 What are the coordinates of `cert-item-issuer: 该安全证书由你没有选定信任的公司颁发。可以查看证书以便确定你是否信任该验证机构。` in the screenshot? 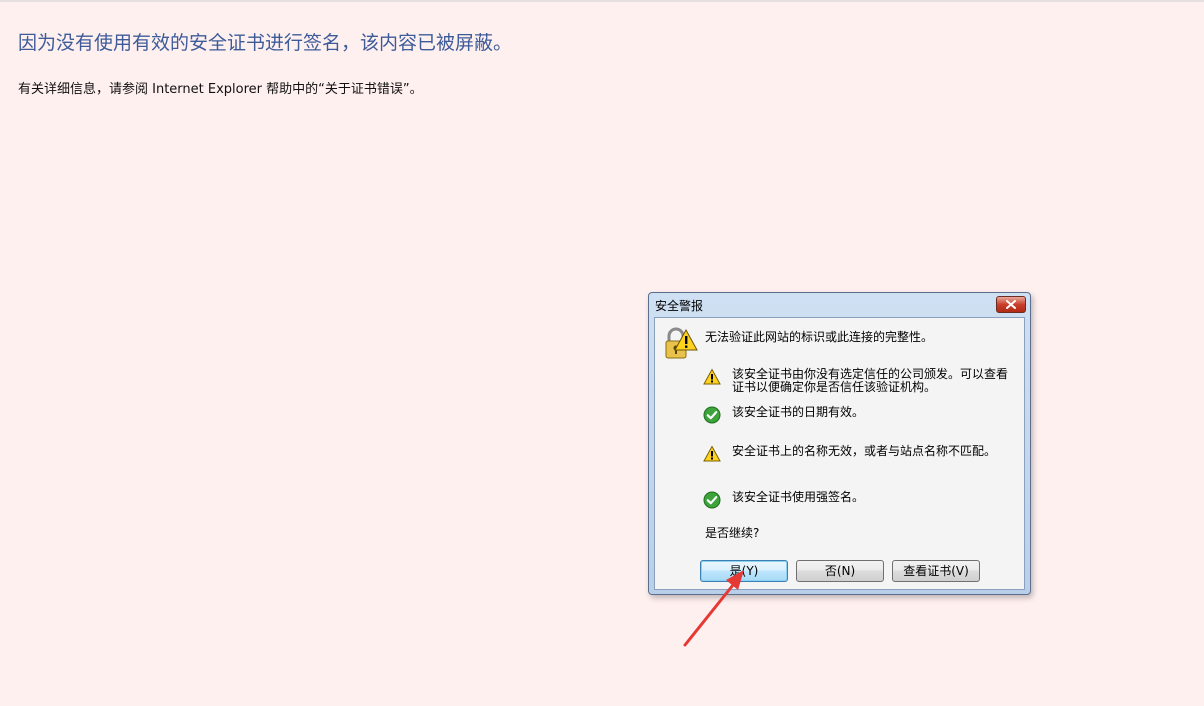 It's located at (858, 383).